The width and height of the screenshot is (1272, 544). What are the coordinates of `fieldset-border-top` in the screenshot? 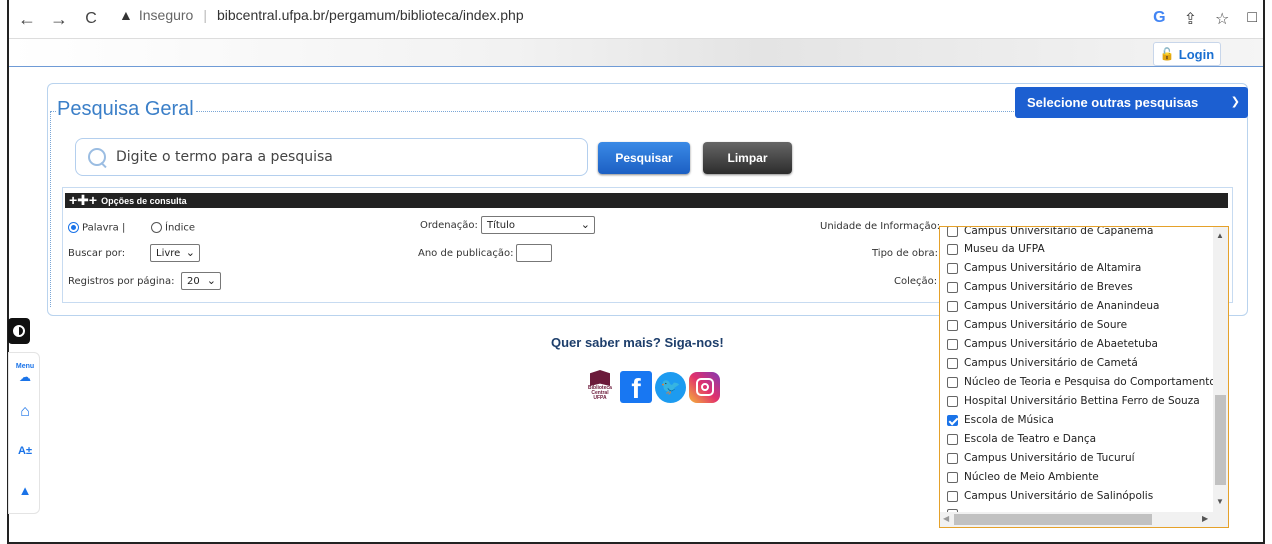 It's located at (606, 111).